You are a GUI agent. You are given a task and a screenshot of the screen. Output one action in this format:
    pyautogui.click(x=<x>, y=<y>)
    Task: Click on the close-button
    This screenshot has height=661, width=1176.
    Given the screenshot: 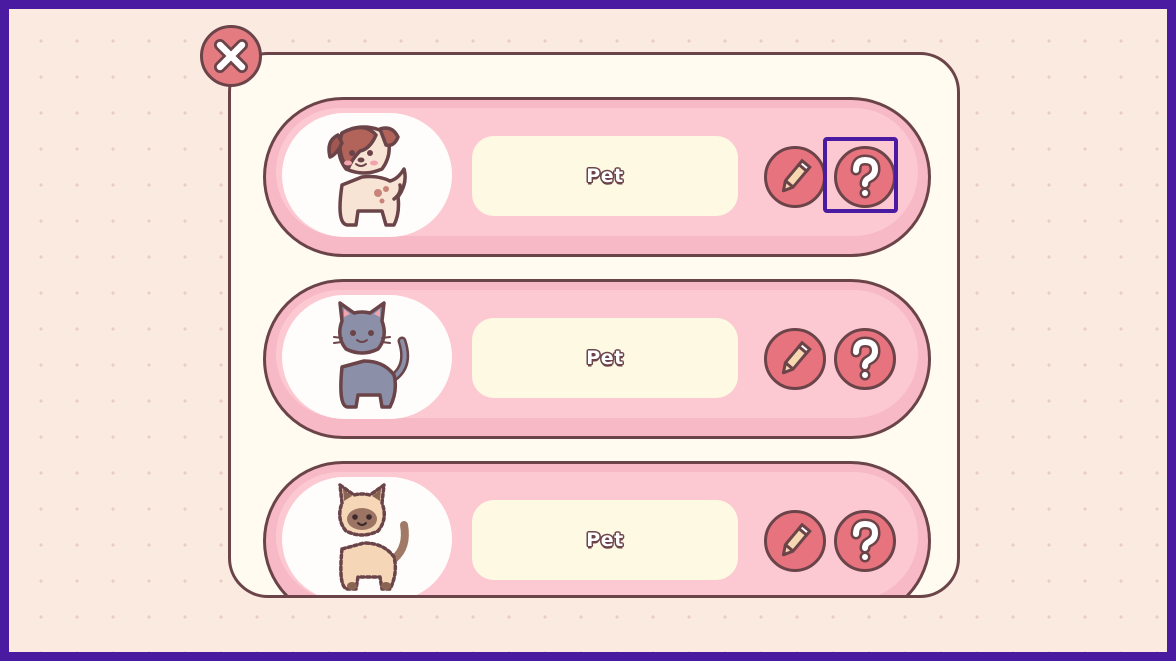 What is the action you would take?
    pyautogui.click(x=231, y=56)
    